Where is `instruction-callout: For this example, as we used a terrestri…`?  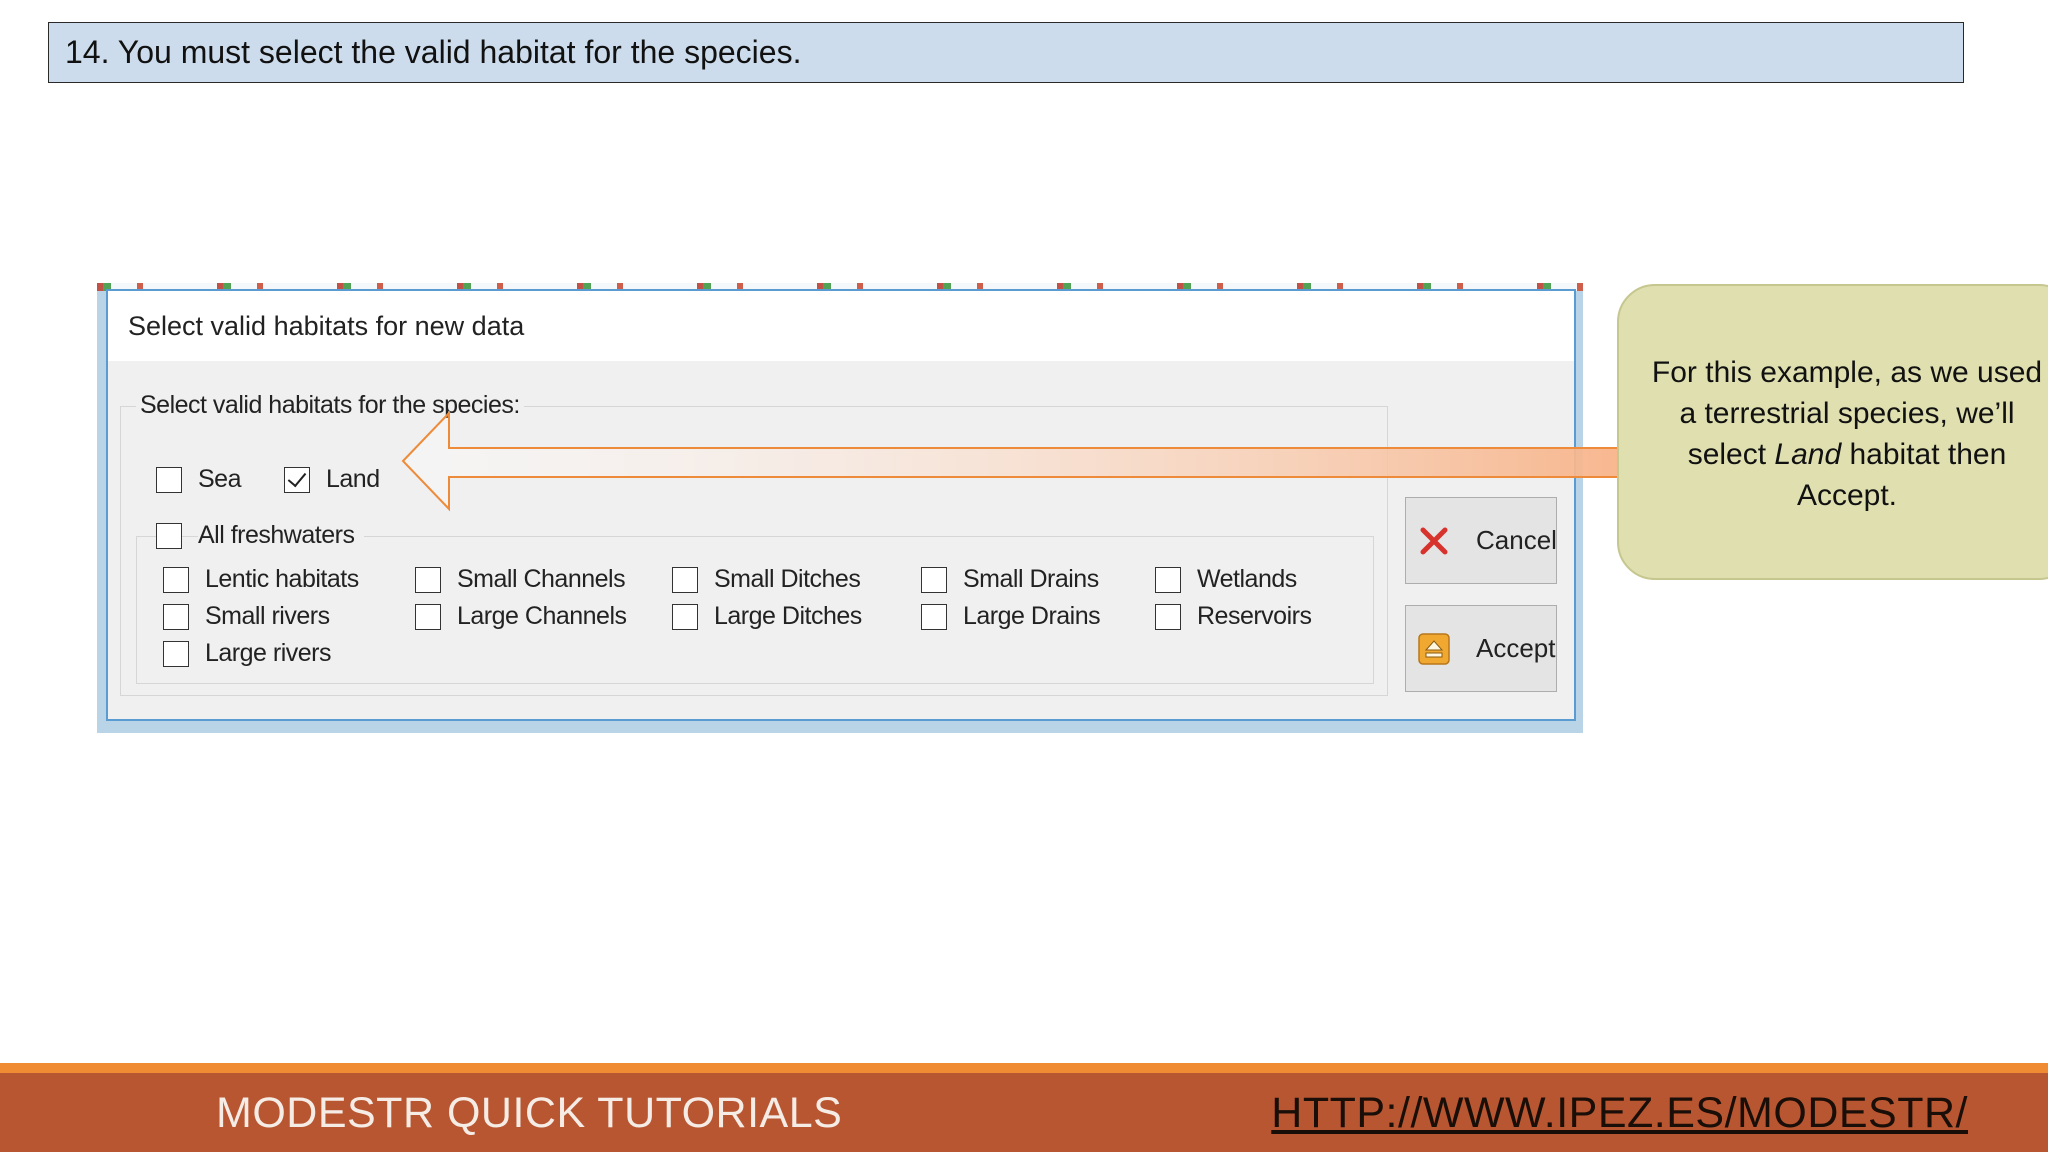 instruction-callout: For this example, as we used a terrestri… is located at coordinates (1832, 432).